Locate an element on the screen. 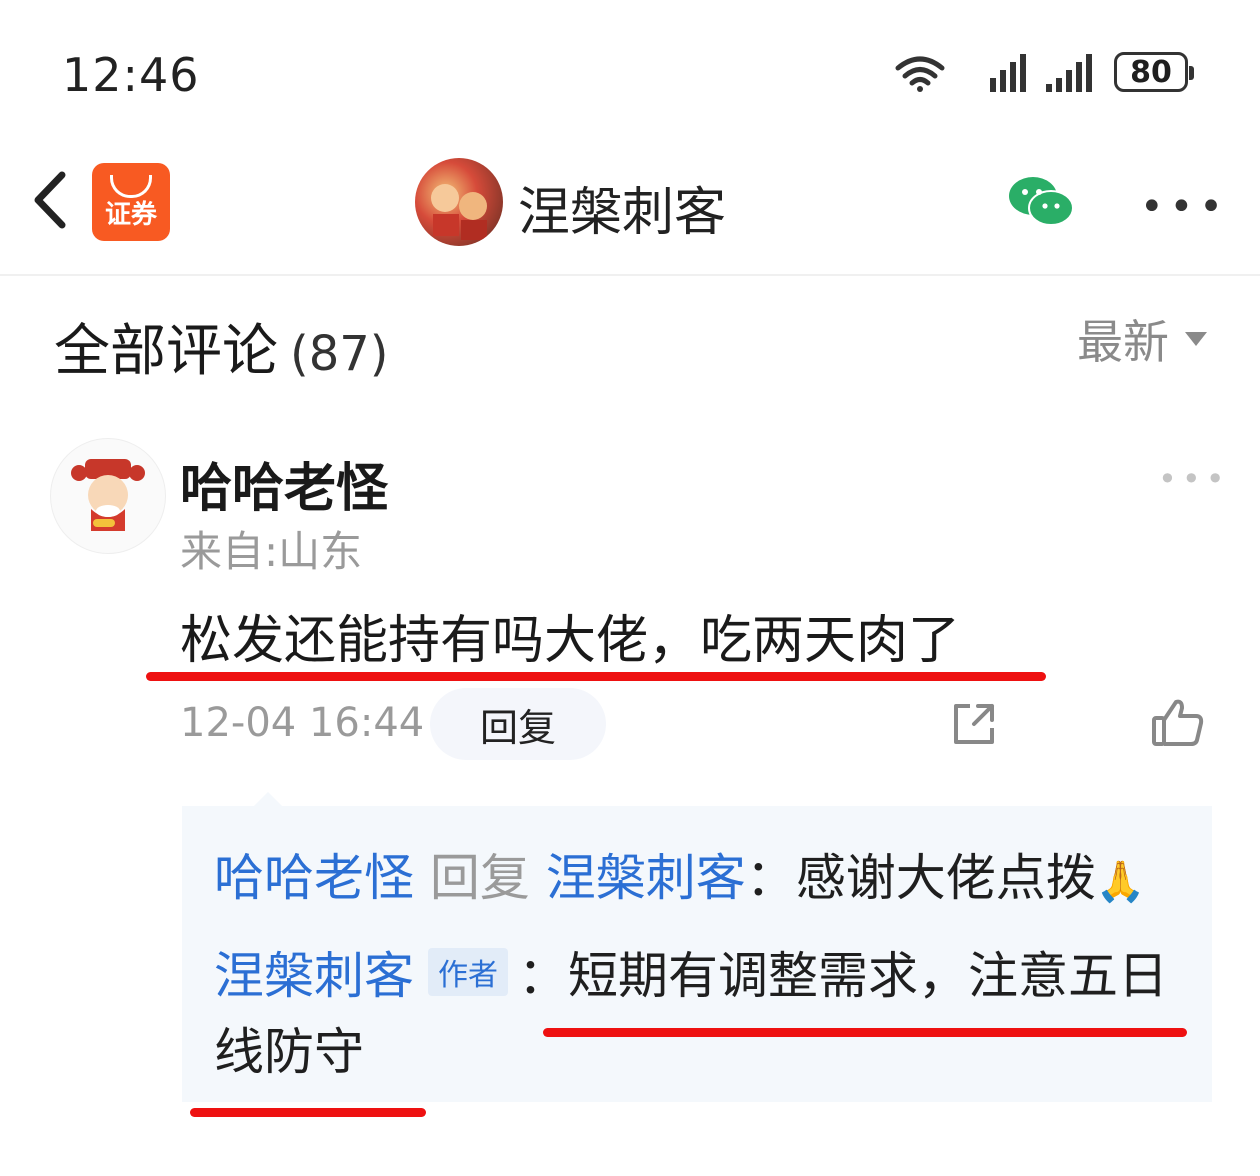 The width and height of the screenshot is (1260, 1176). header-divider is located at coordinates (630, 275).